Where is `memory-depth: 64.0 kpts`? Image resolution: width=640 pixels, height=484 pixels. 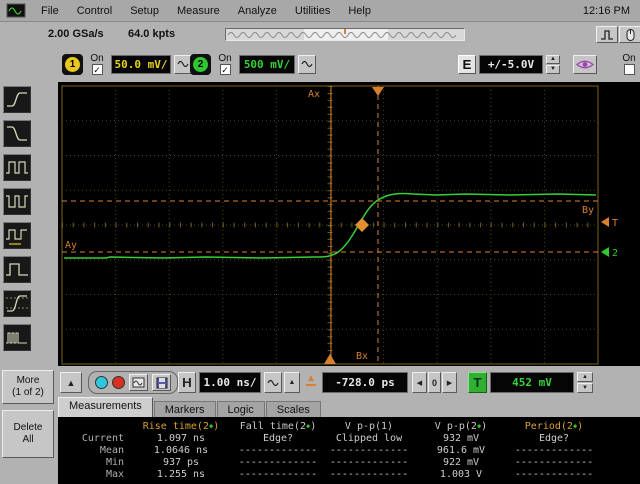 memory-depth: 64.0 kpts is located at coordinates (152, 34).